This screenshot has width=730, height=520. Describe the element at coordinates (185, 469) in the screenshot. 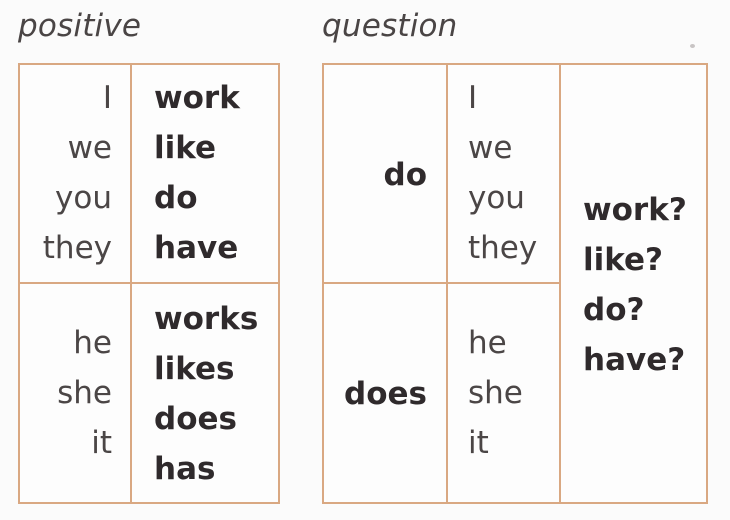

I see `verb-has: has` at that location.